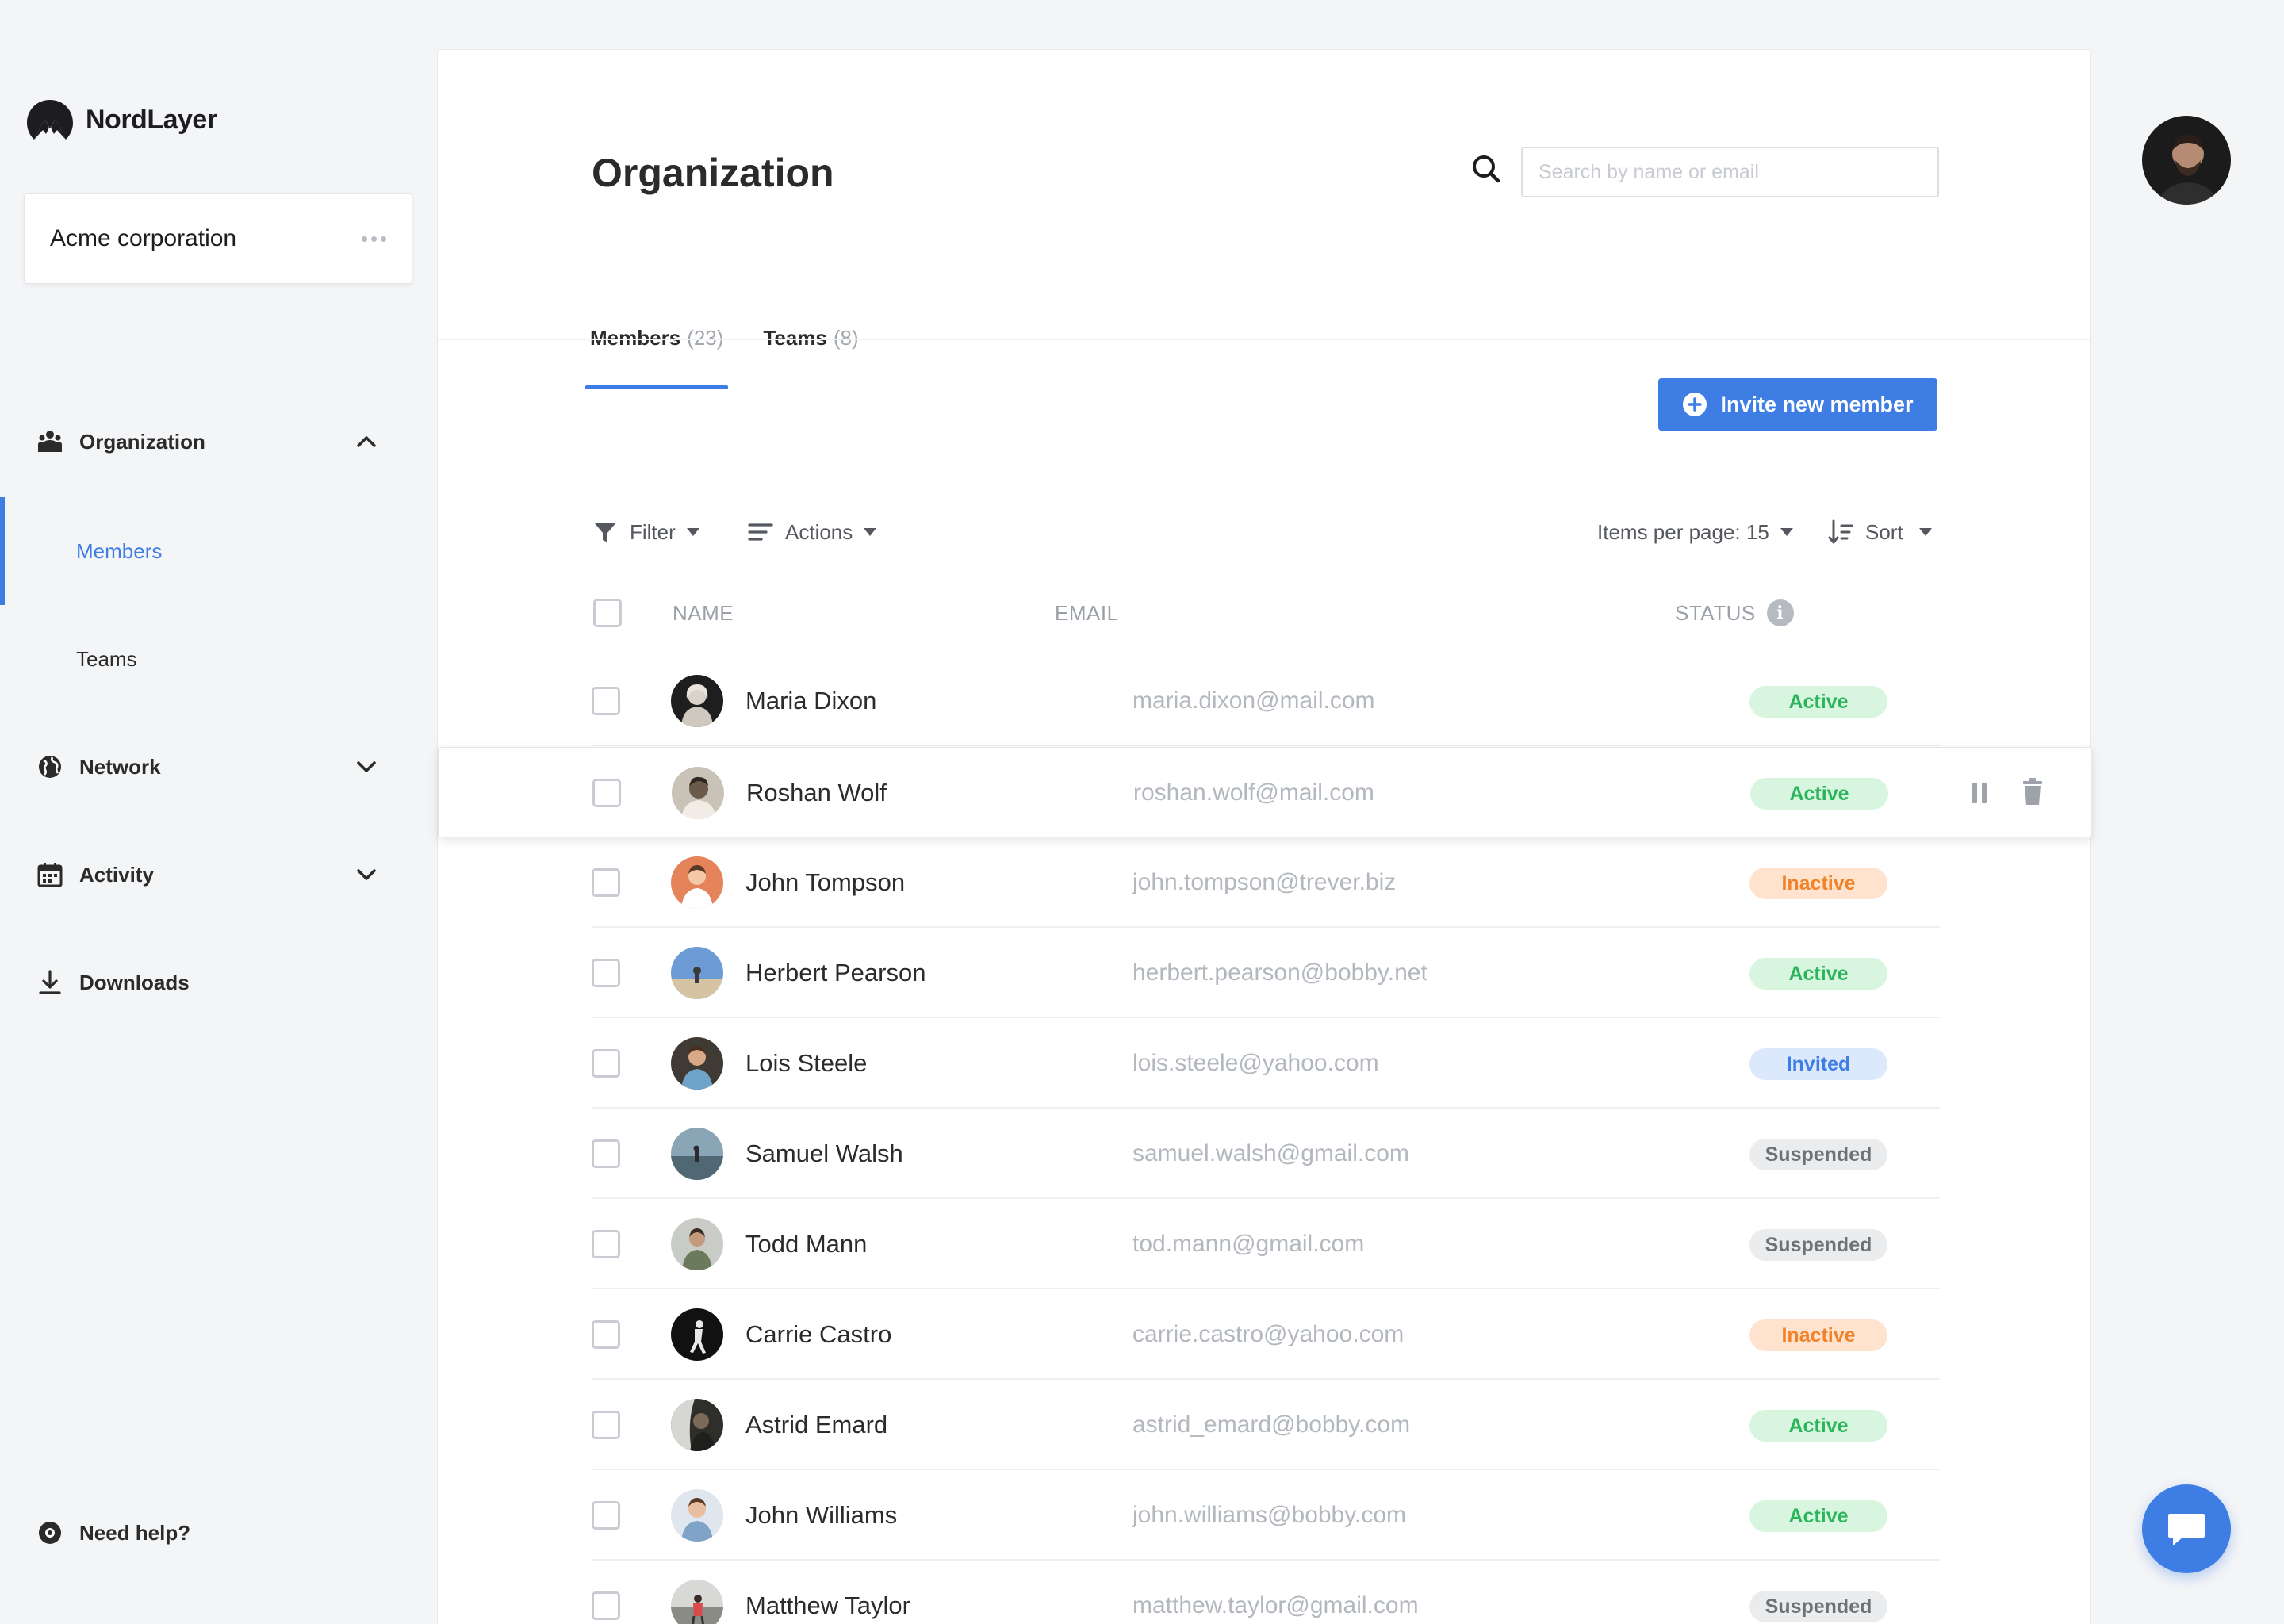 Image resolution: width=2284 pixels, height=1624 pixels. I want to click on sort-label: Sort, so click(1884, 531).